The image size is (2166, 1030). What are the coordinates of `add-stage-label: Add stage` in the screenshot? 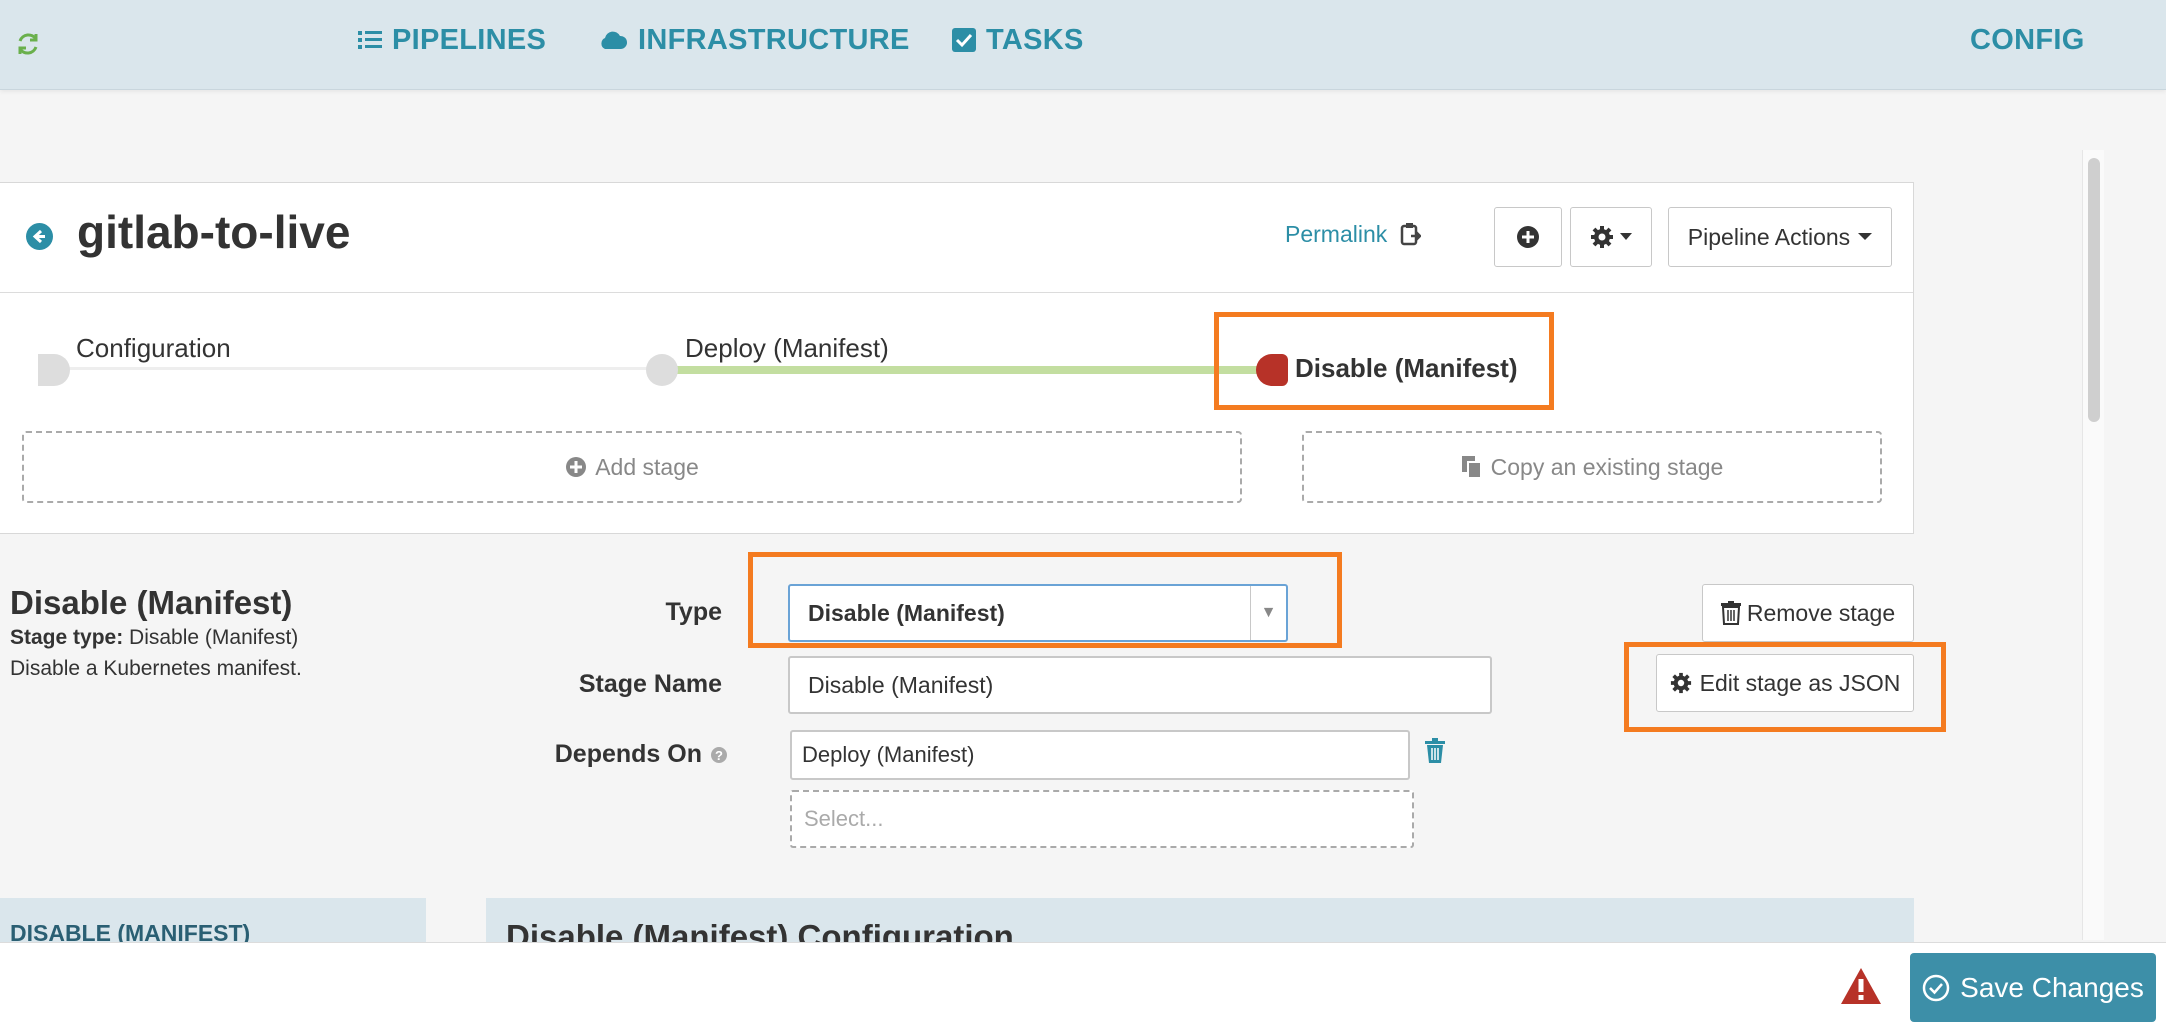 It's located at (647, 466).